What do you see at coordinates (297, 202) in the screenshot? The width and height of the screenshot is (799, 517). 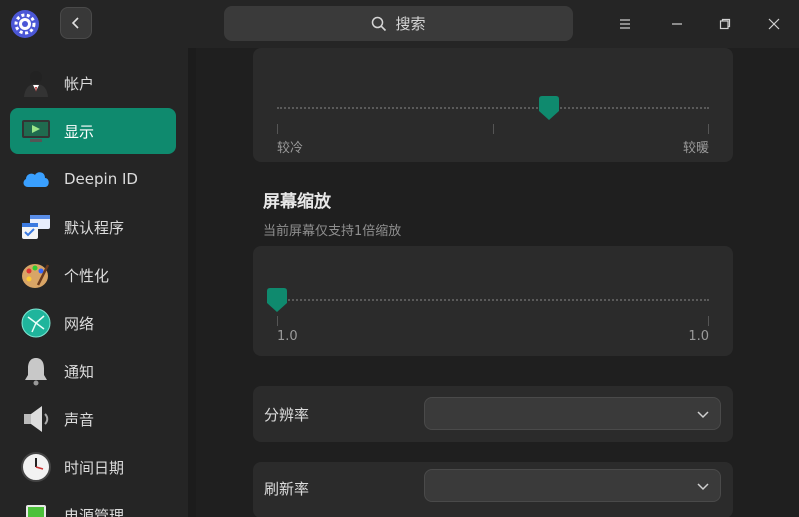 I see `scaling-section-title: 屏幕缩放` at bounding box center [297, 202].